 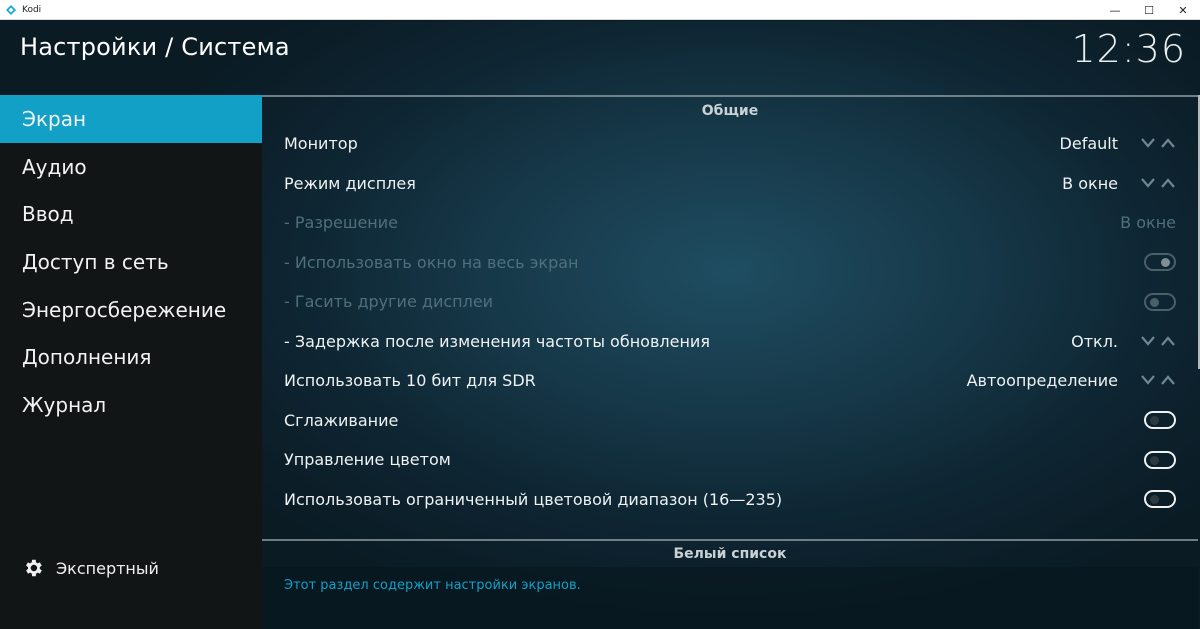 What do you see at coordinates (431, 262) in the screenshot?
I see `setting-label: - Использовать окно на весь экран` at bounding box center [431, 262].